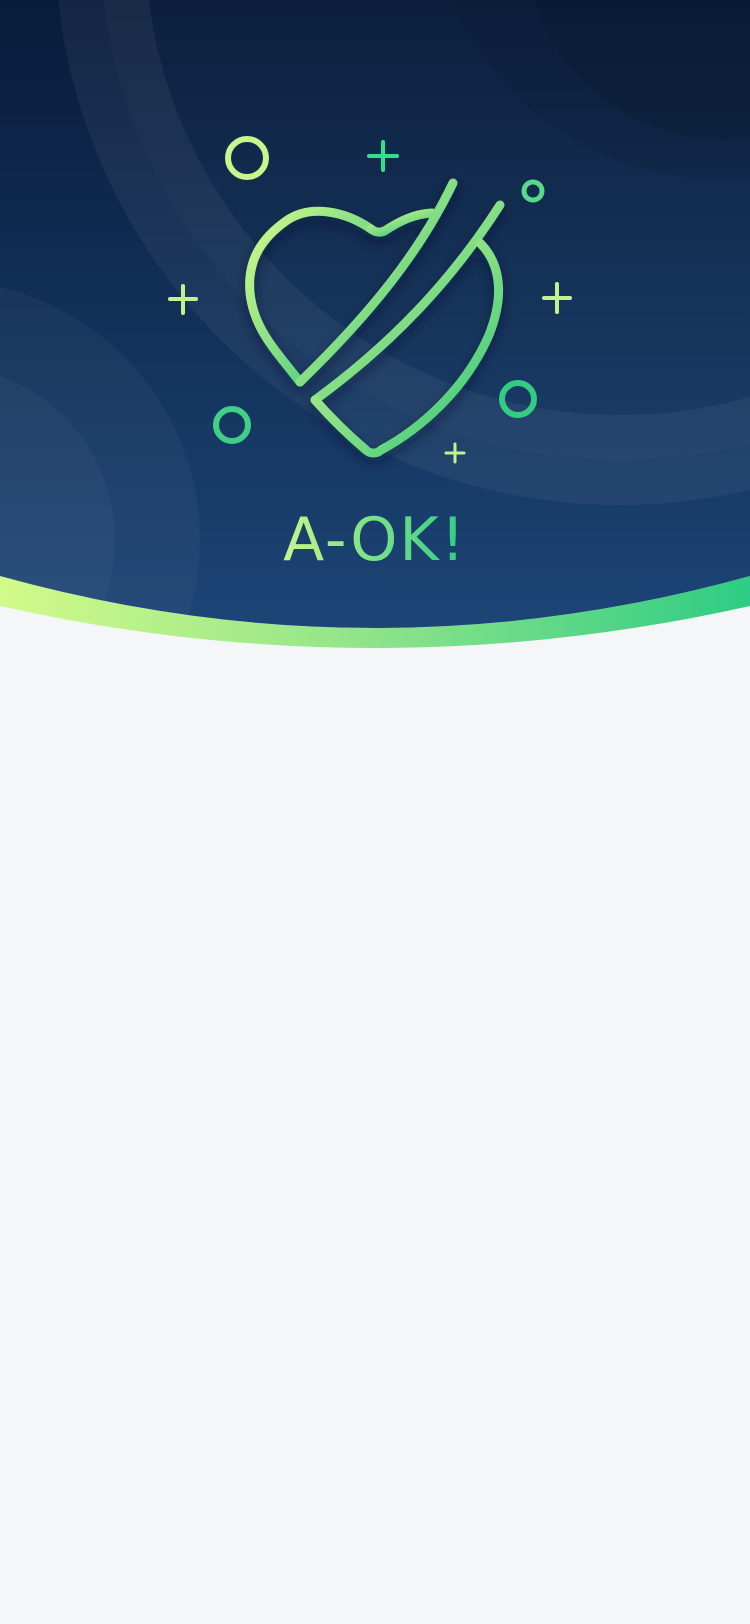 The image size is (750, 1624). Describe the element at coordinates (375, 540) in the screenshot. I see `app-title: A-OK!` at that location.